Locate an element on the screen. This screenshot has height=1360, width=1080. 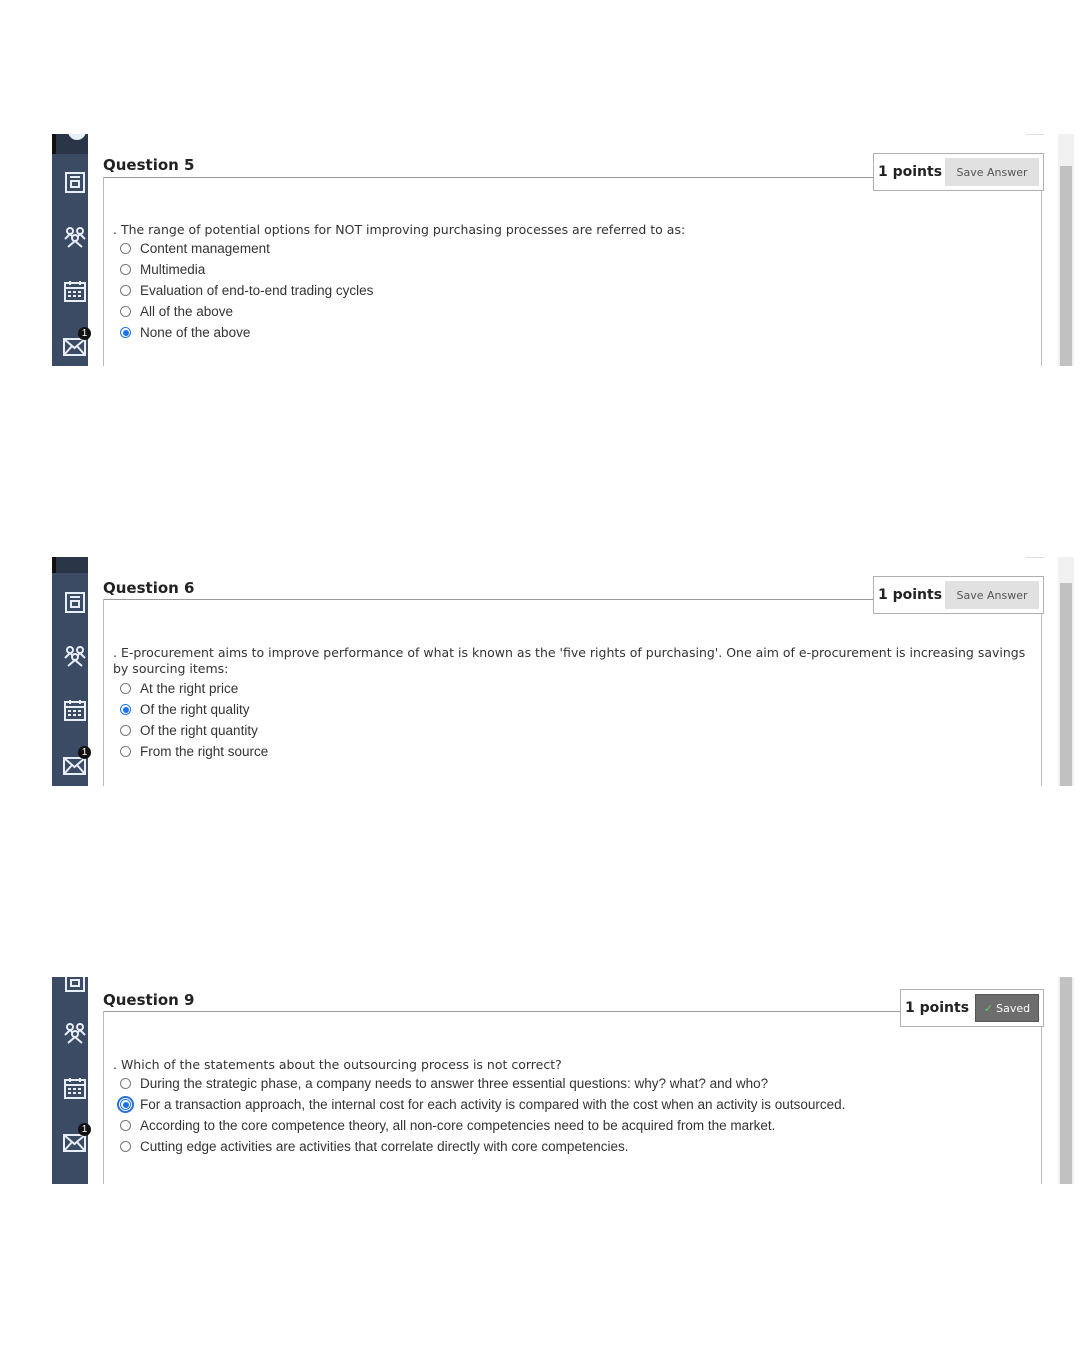
answer-option: At the right price is located at coordinates (194, 688).